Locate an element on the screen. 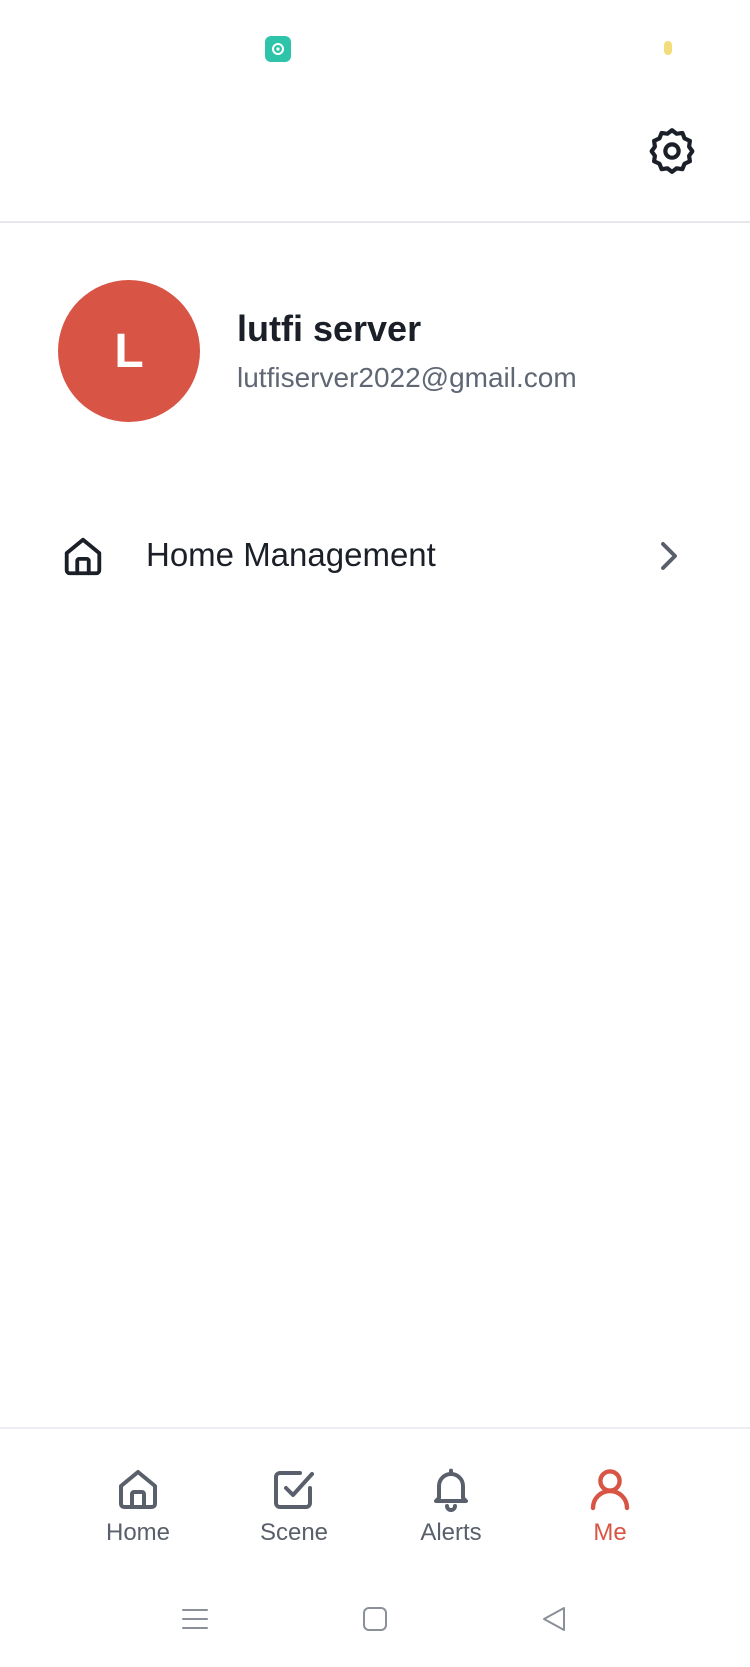  user-icon is located at coordinates (610, 1490).